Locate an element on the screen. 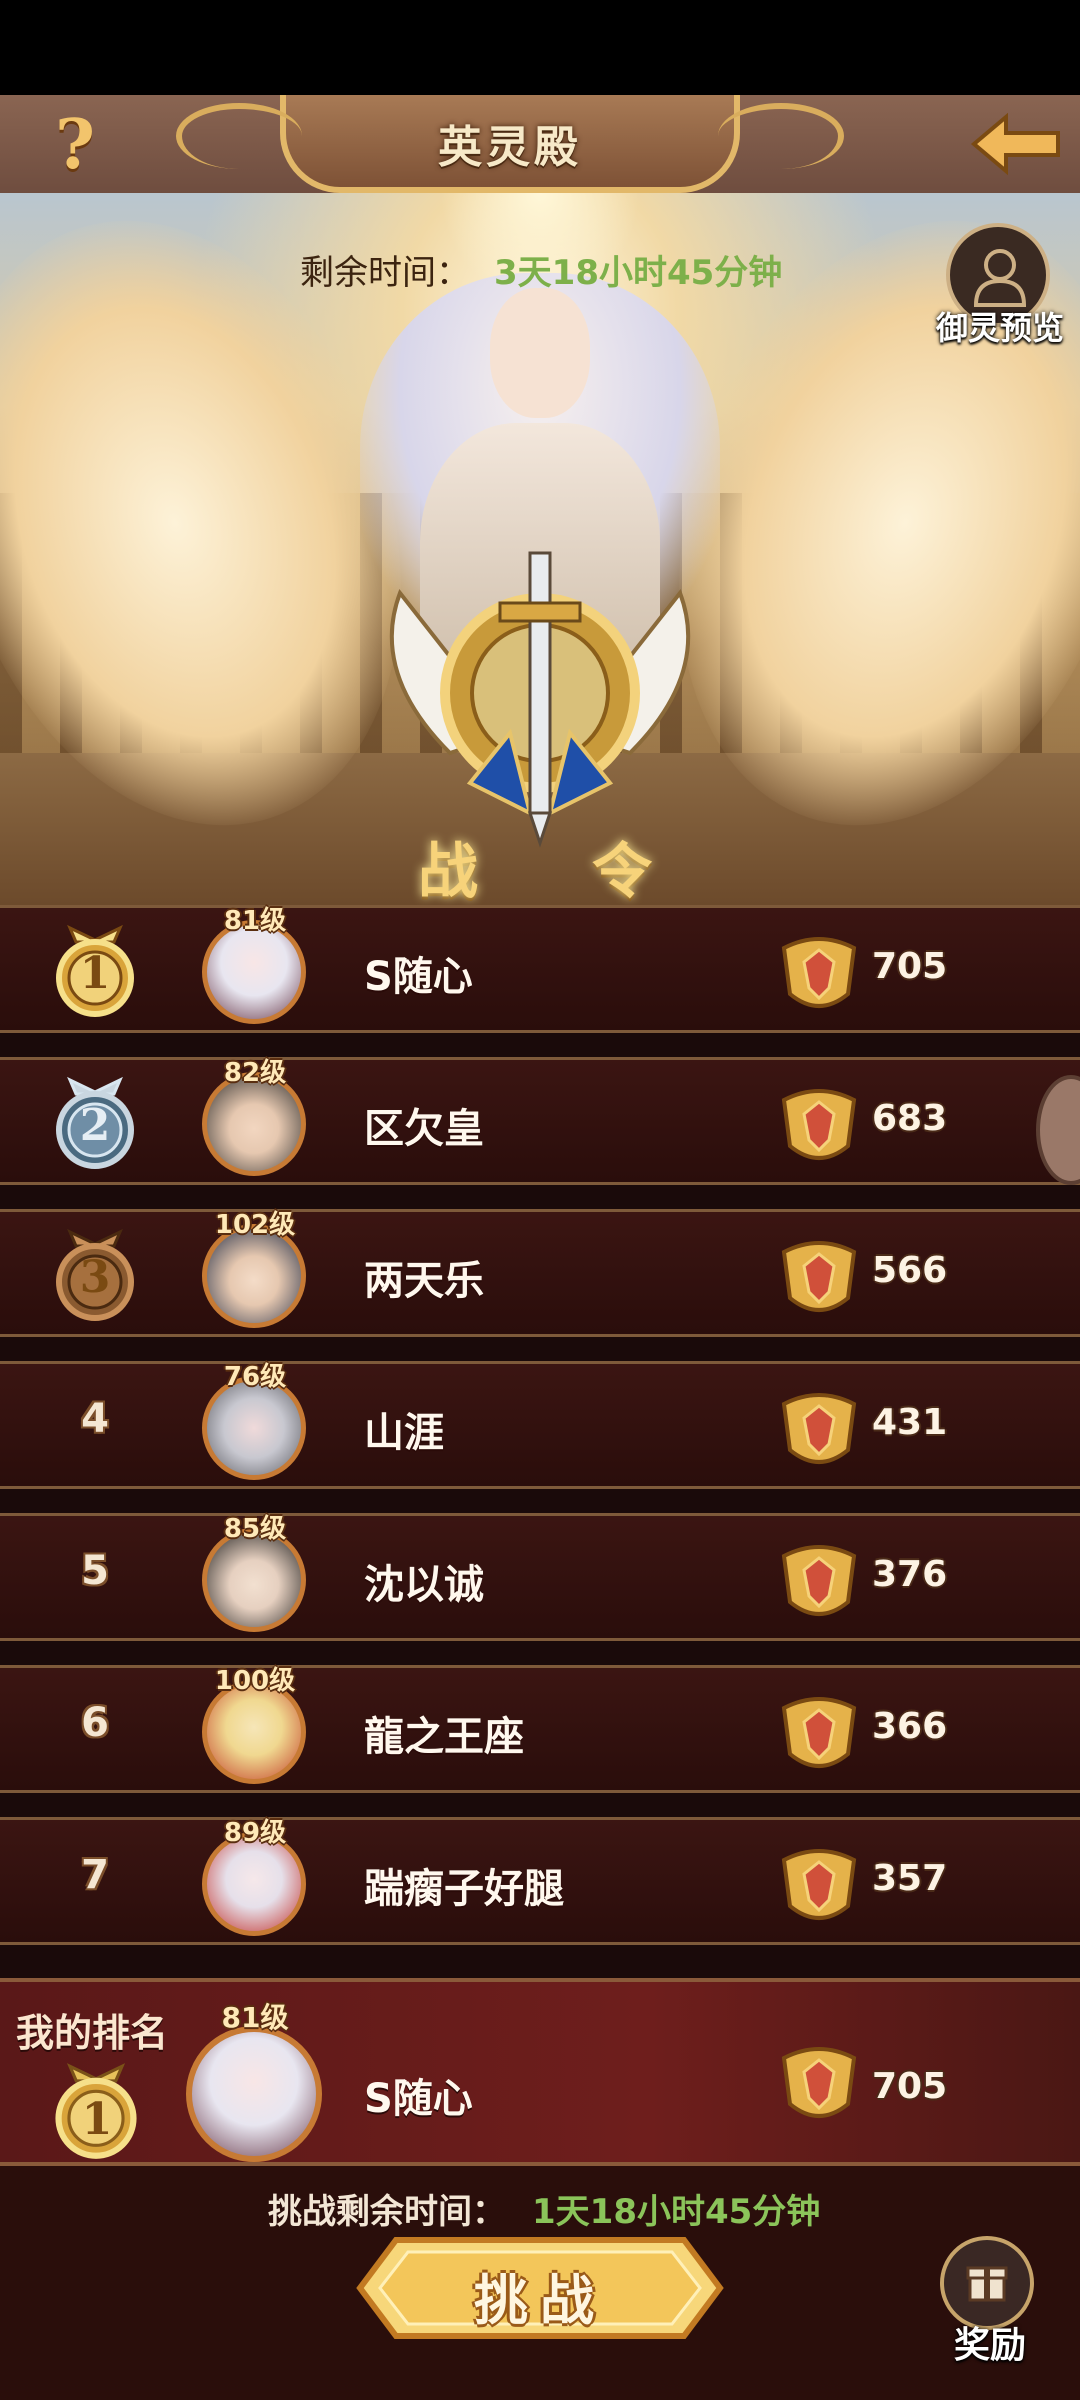  rank-row: 6 100级龍之王座 366 is located at coordinates (540, 1729).